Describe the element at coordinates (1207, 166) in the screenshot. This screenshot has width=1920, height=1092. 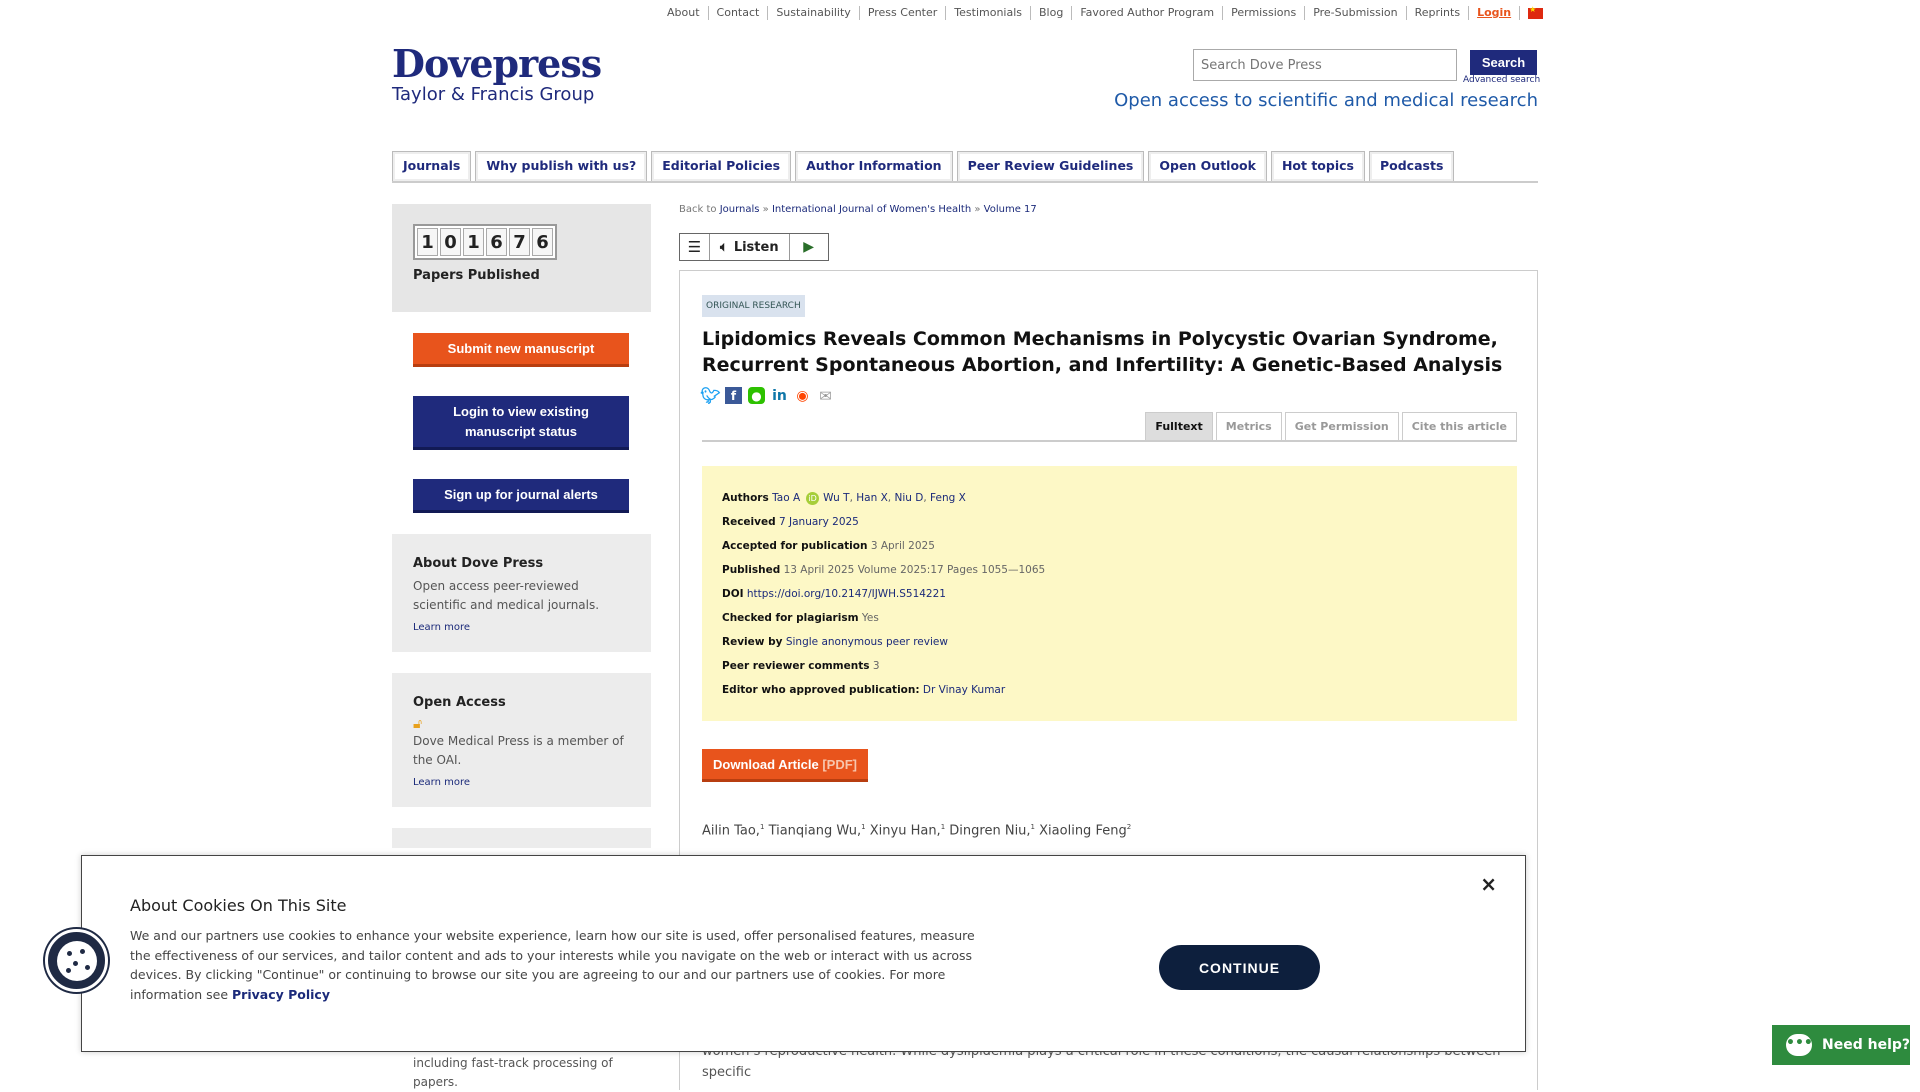
I see `nav-tab-open-outlook: Open Outlook` at that location.